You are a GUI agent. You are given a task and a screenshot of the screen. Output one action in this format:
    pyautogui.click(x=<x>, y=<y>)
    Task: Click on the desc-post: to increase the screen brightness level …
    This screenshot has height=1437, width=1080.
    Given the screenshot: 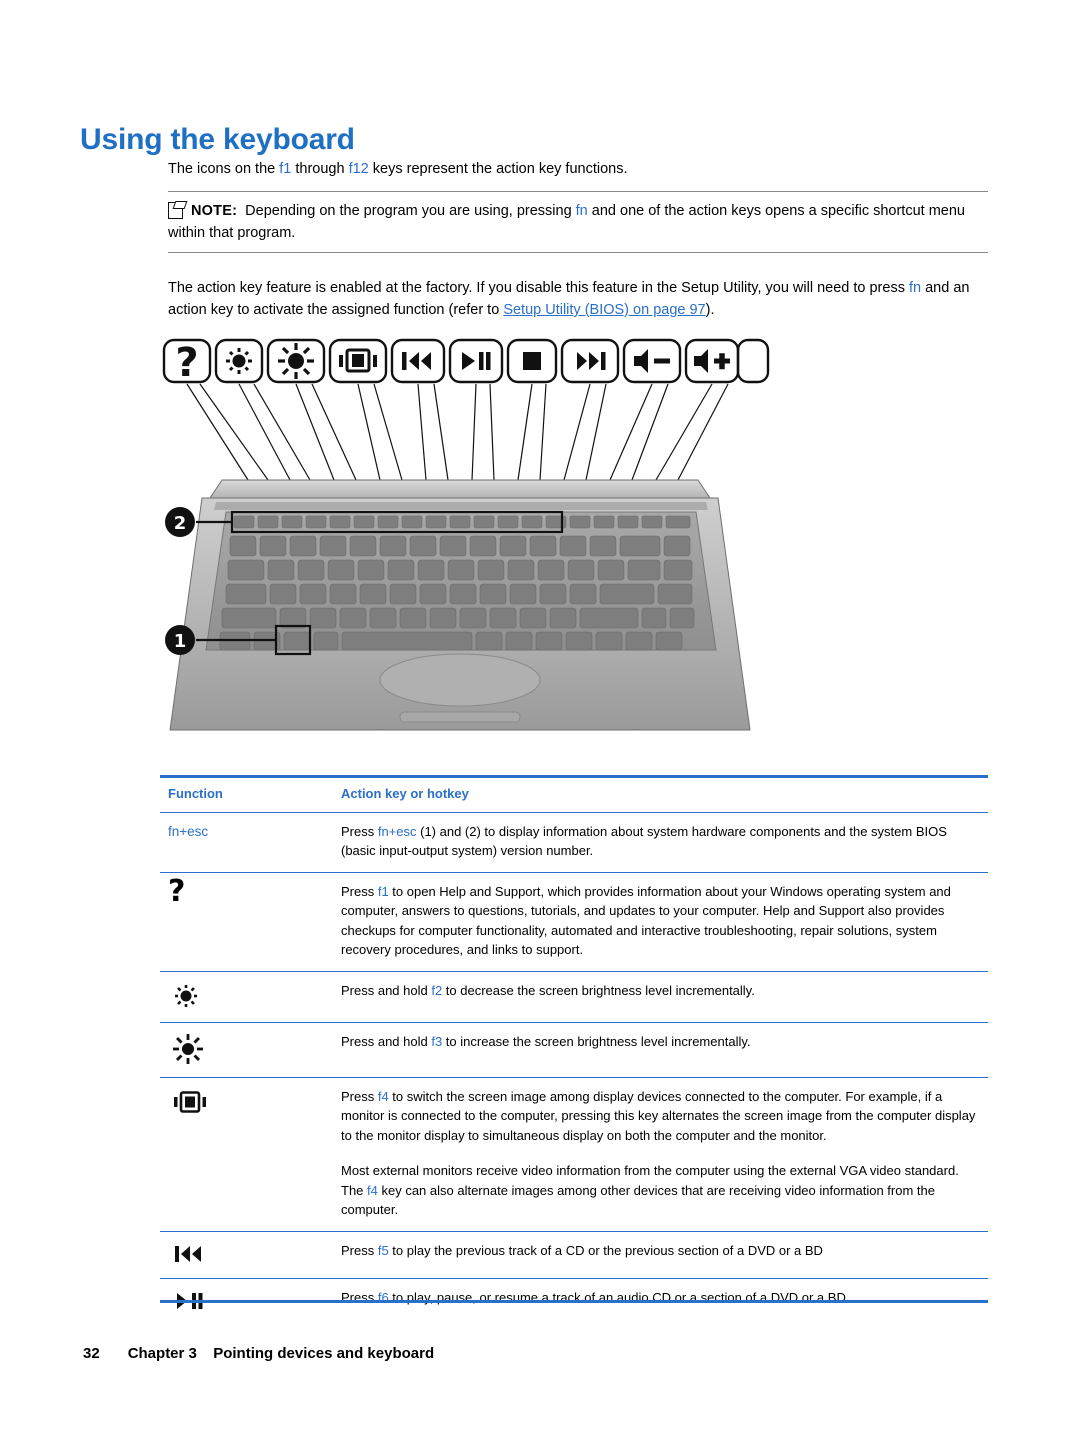 What is the action you would take?
    pyautogui.click(x=596, y=1041)
    